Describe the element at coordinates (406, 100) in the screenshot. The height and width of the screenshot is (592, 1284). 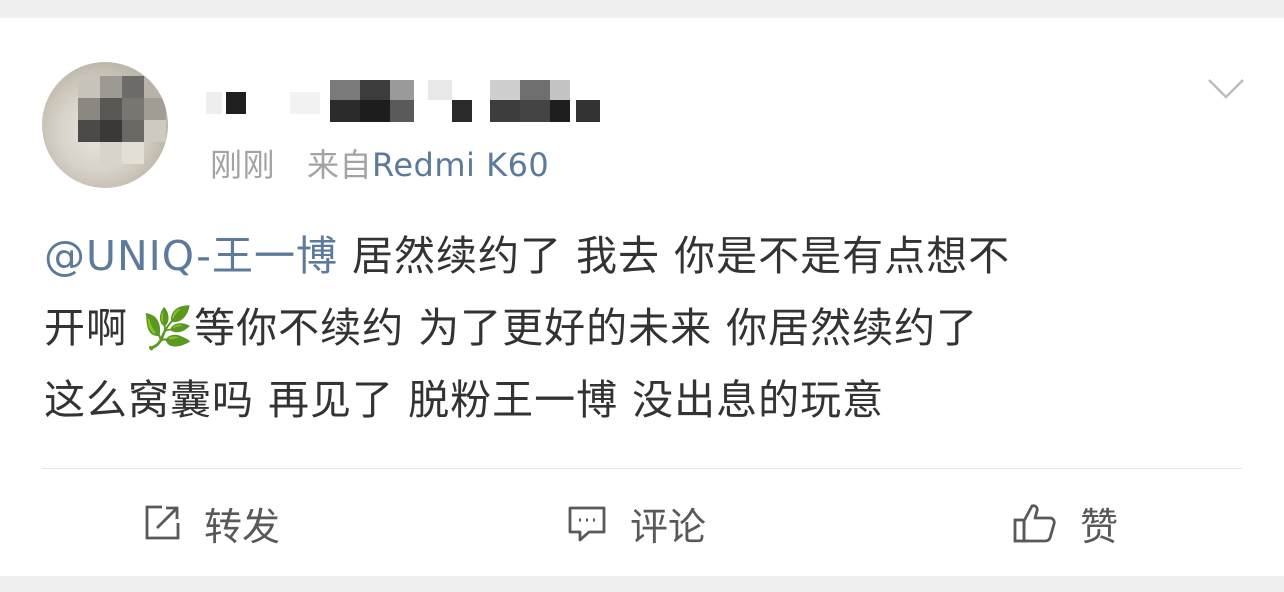
I see `username-censored` at that location.